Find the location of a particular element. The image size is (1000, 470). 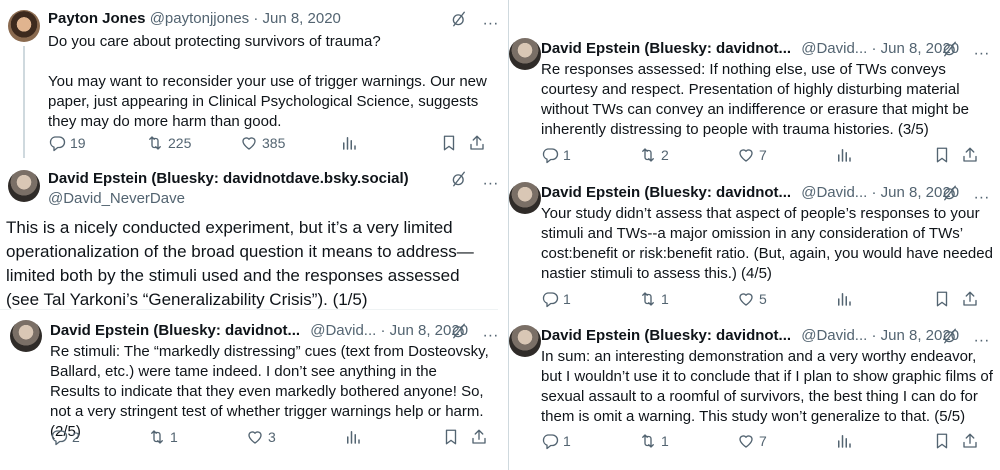

action-bar: 2 1 3 is located at coordinates (270, 436).